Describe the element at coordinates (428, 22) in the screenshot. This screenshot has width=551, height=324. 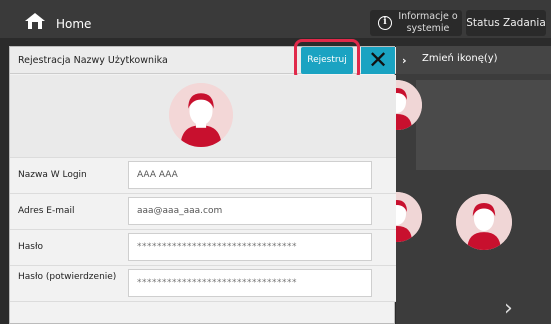
I see `system-info-label: Informacje o systemie` at that location.